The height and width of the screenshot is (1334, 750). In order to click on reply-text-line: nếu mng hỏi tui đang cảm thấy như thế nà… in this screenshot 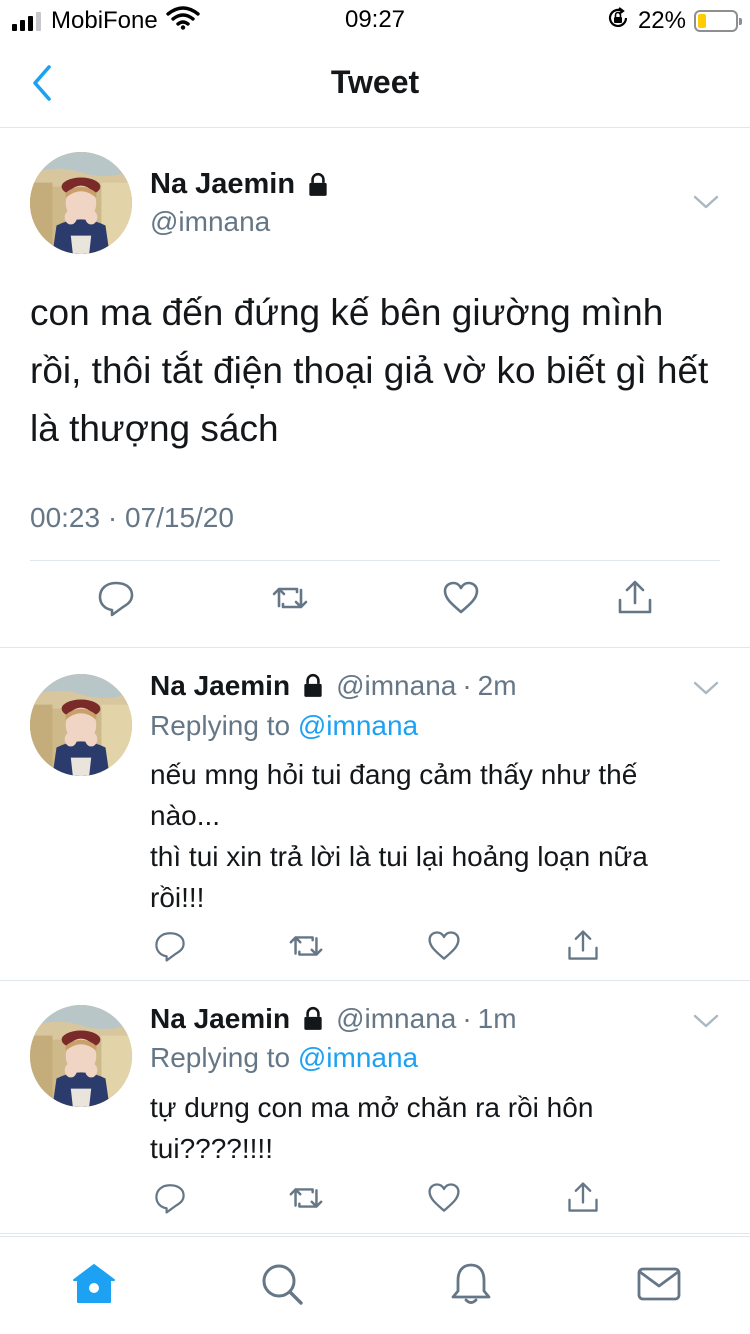, I will do `click(394, 795)`.